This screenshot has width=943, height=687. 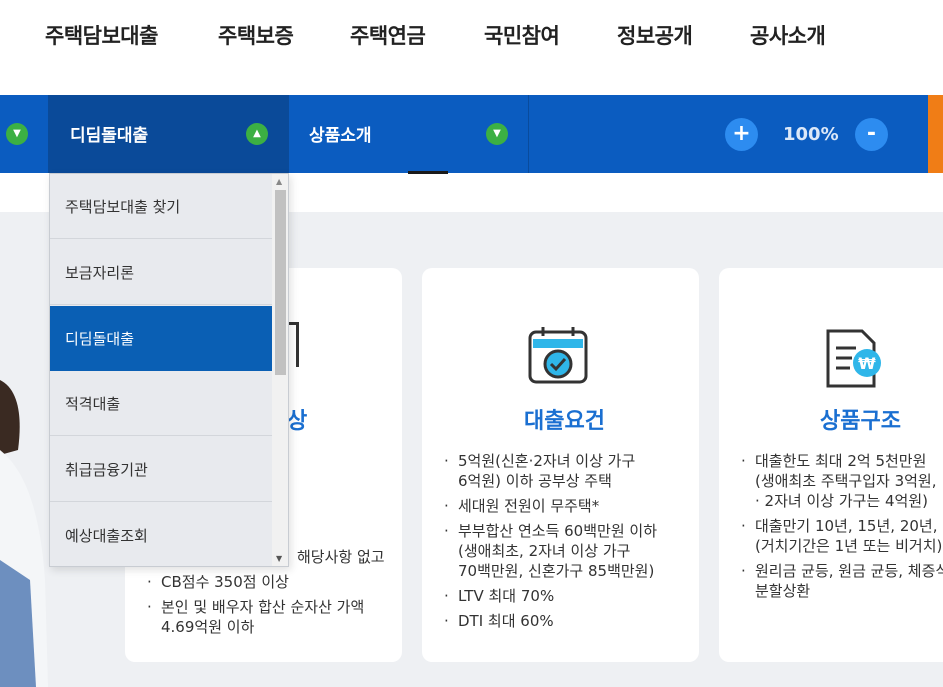 I want to click on dropdown-item-financial-institutions: 취급금융기관, so click(x=161, y=469).